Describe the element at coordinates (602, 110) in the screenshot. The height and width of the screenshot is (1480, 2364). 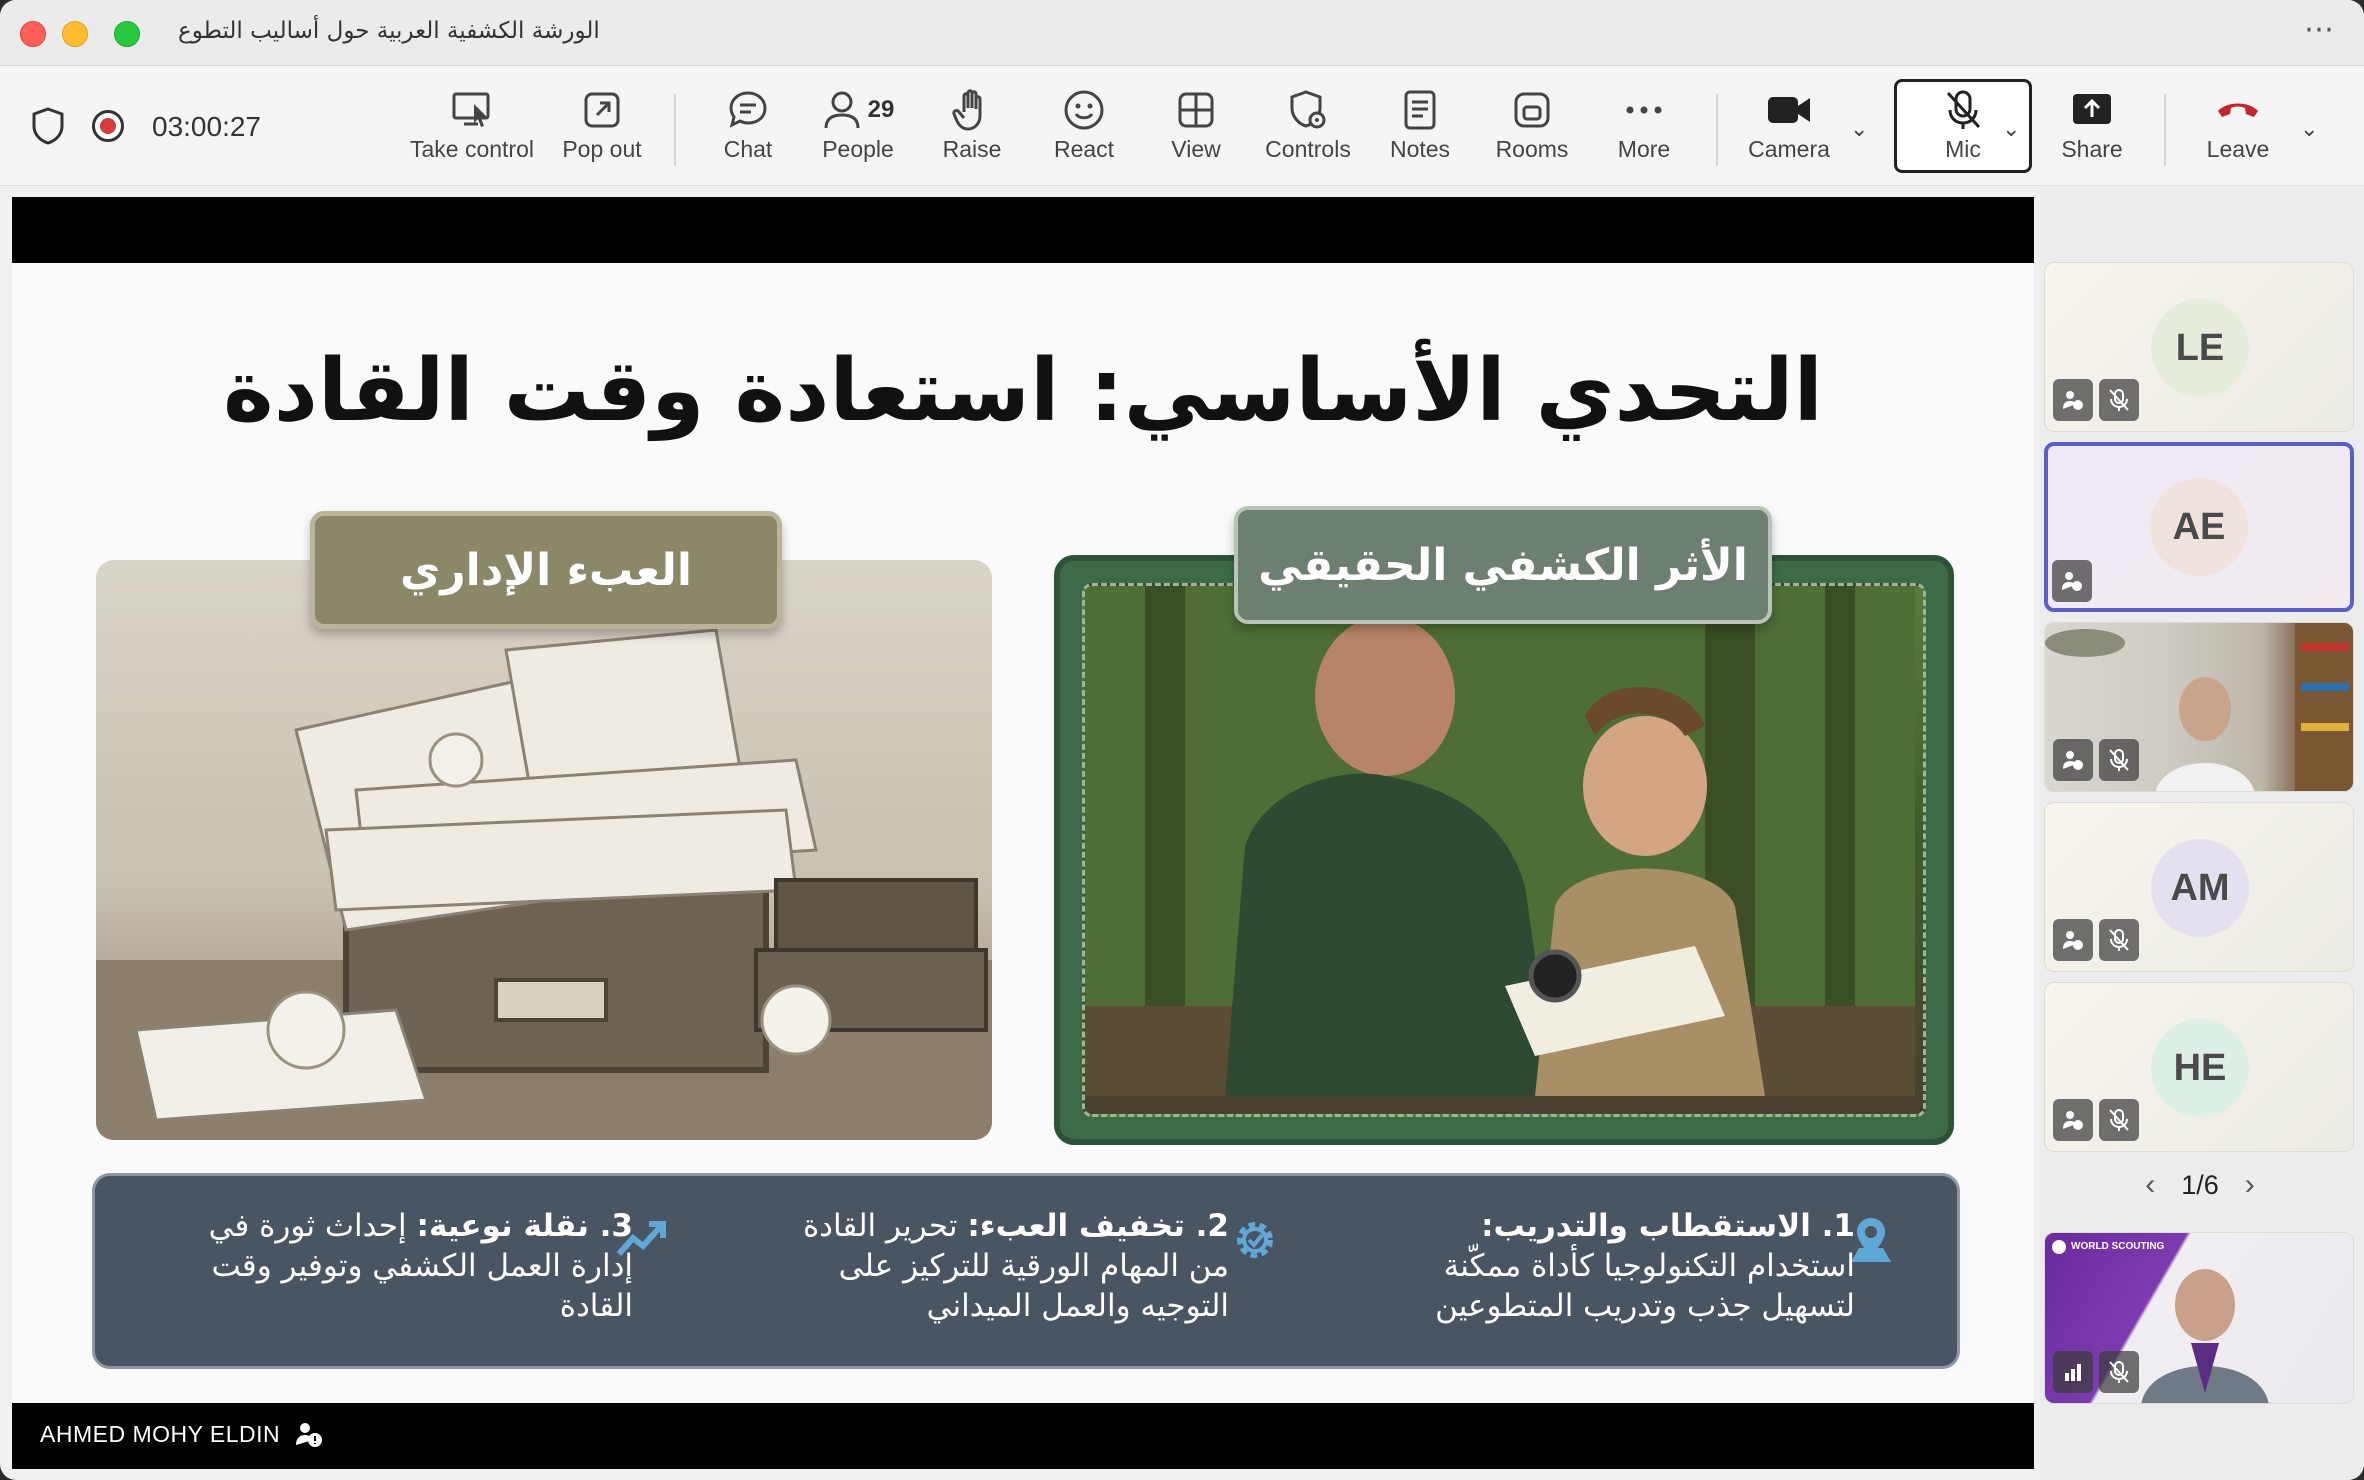
I see `pop-out-icon` at that location.